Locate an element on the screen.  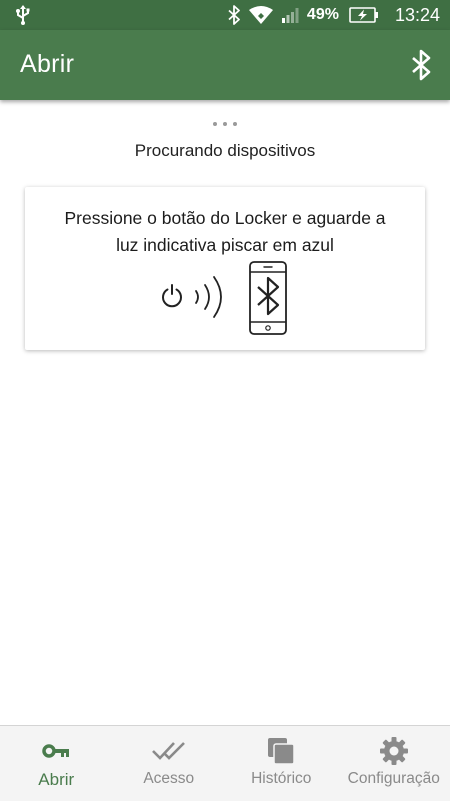
bottom-navigation: Abrir Acesso Histórico is located at coordinates (225, 763).